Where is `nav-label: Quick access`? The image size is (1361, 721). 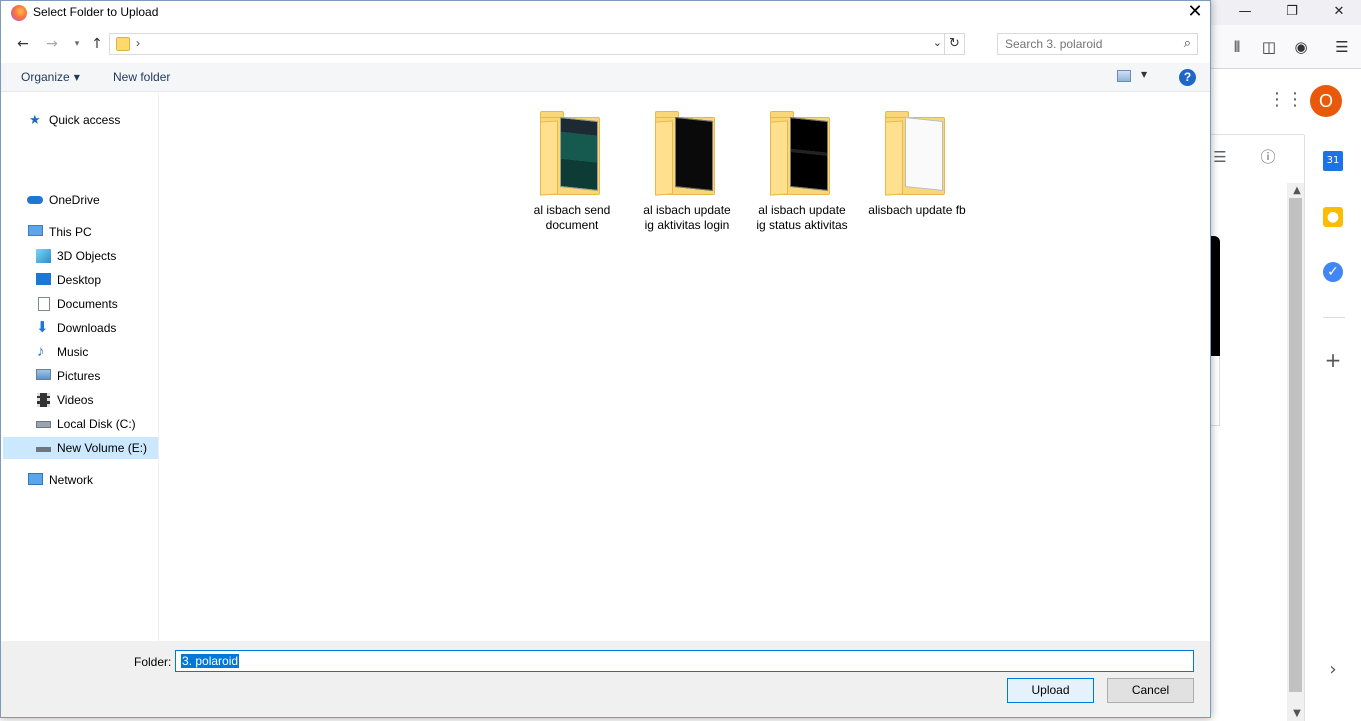
nav-label: Quick access is located at coordinates (85, 120).